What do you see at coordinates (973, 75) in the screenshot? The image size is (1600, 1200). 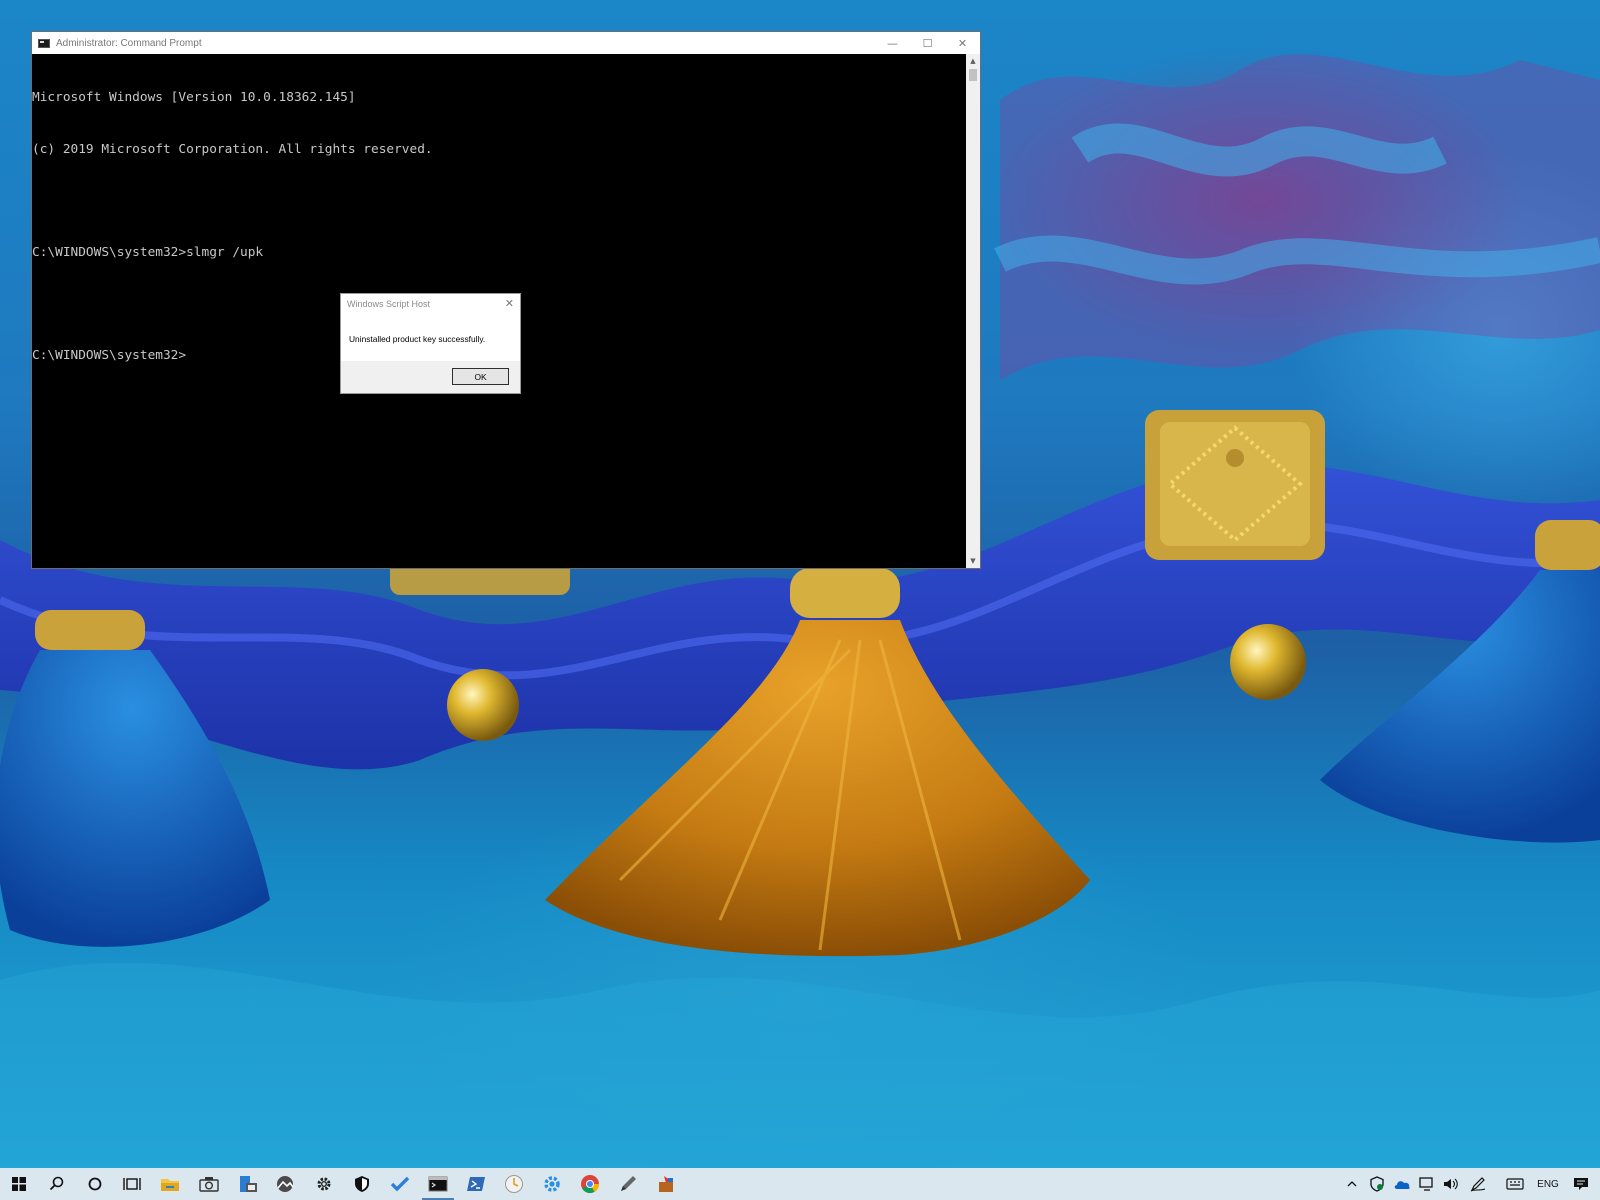 I see `scroll-thumb` at bounding box center [973, 75].